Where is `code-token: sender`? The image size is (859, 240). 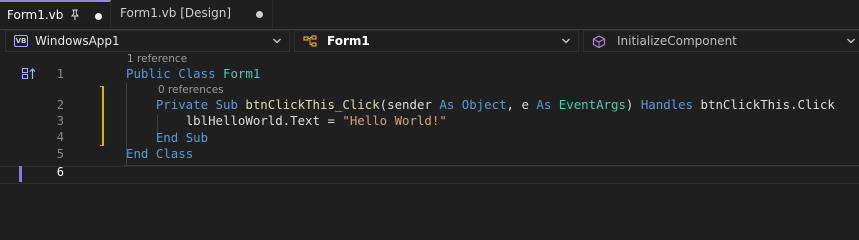
code-token: sender is located at coordinates (409, 104).